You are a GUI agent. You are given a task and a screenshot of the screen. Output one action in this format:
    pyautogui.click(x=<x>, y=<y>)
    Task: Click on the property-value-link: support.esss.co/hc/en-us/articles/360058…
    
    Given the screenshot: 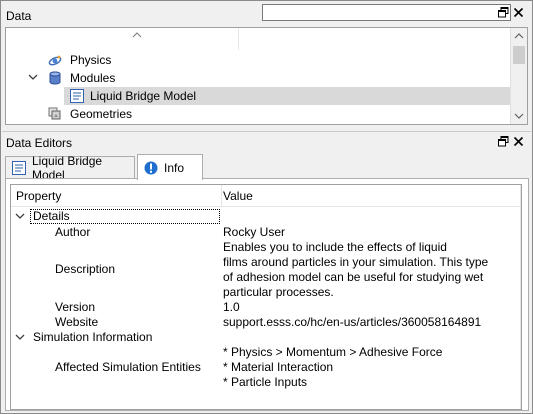 What is the action you would take?
    pyautogui.click(x=352, y=322)
    